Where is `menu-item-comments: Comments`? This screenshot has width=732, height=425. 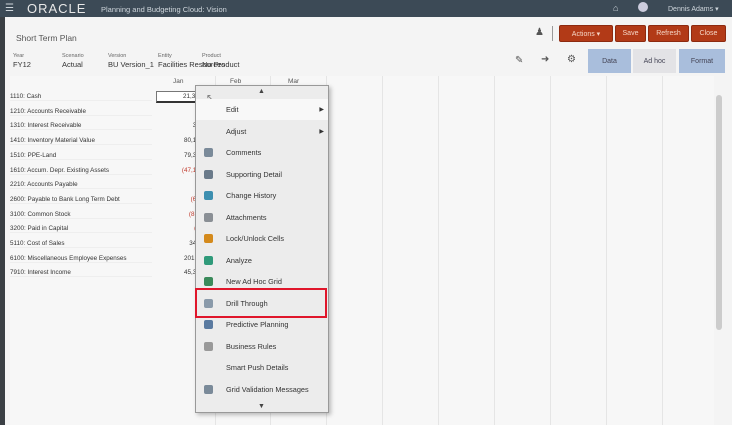
menu-item-comments: Comments is located at coordinates (262, 152).